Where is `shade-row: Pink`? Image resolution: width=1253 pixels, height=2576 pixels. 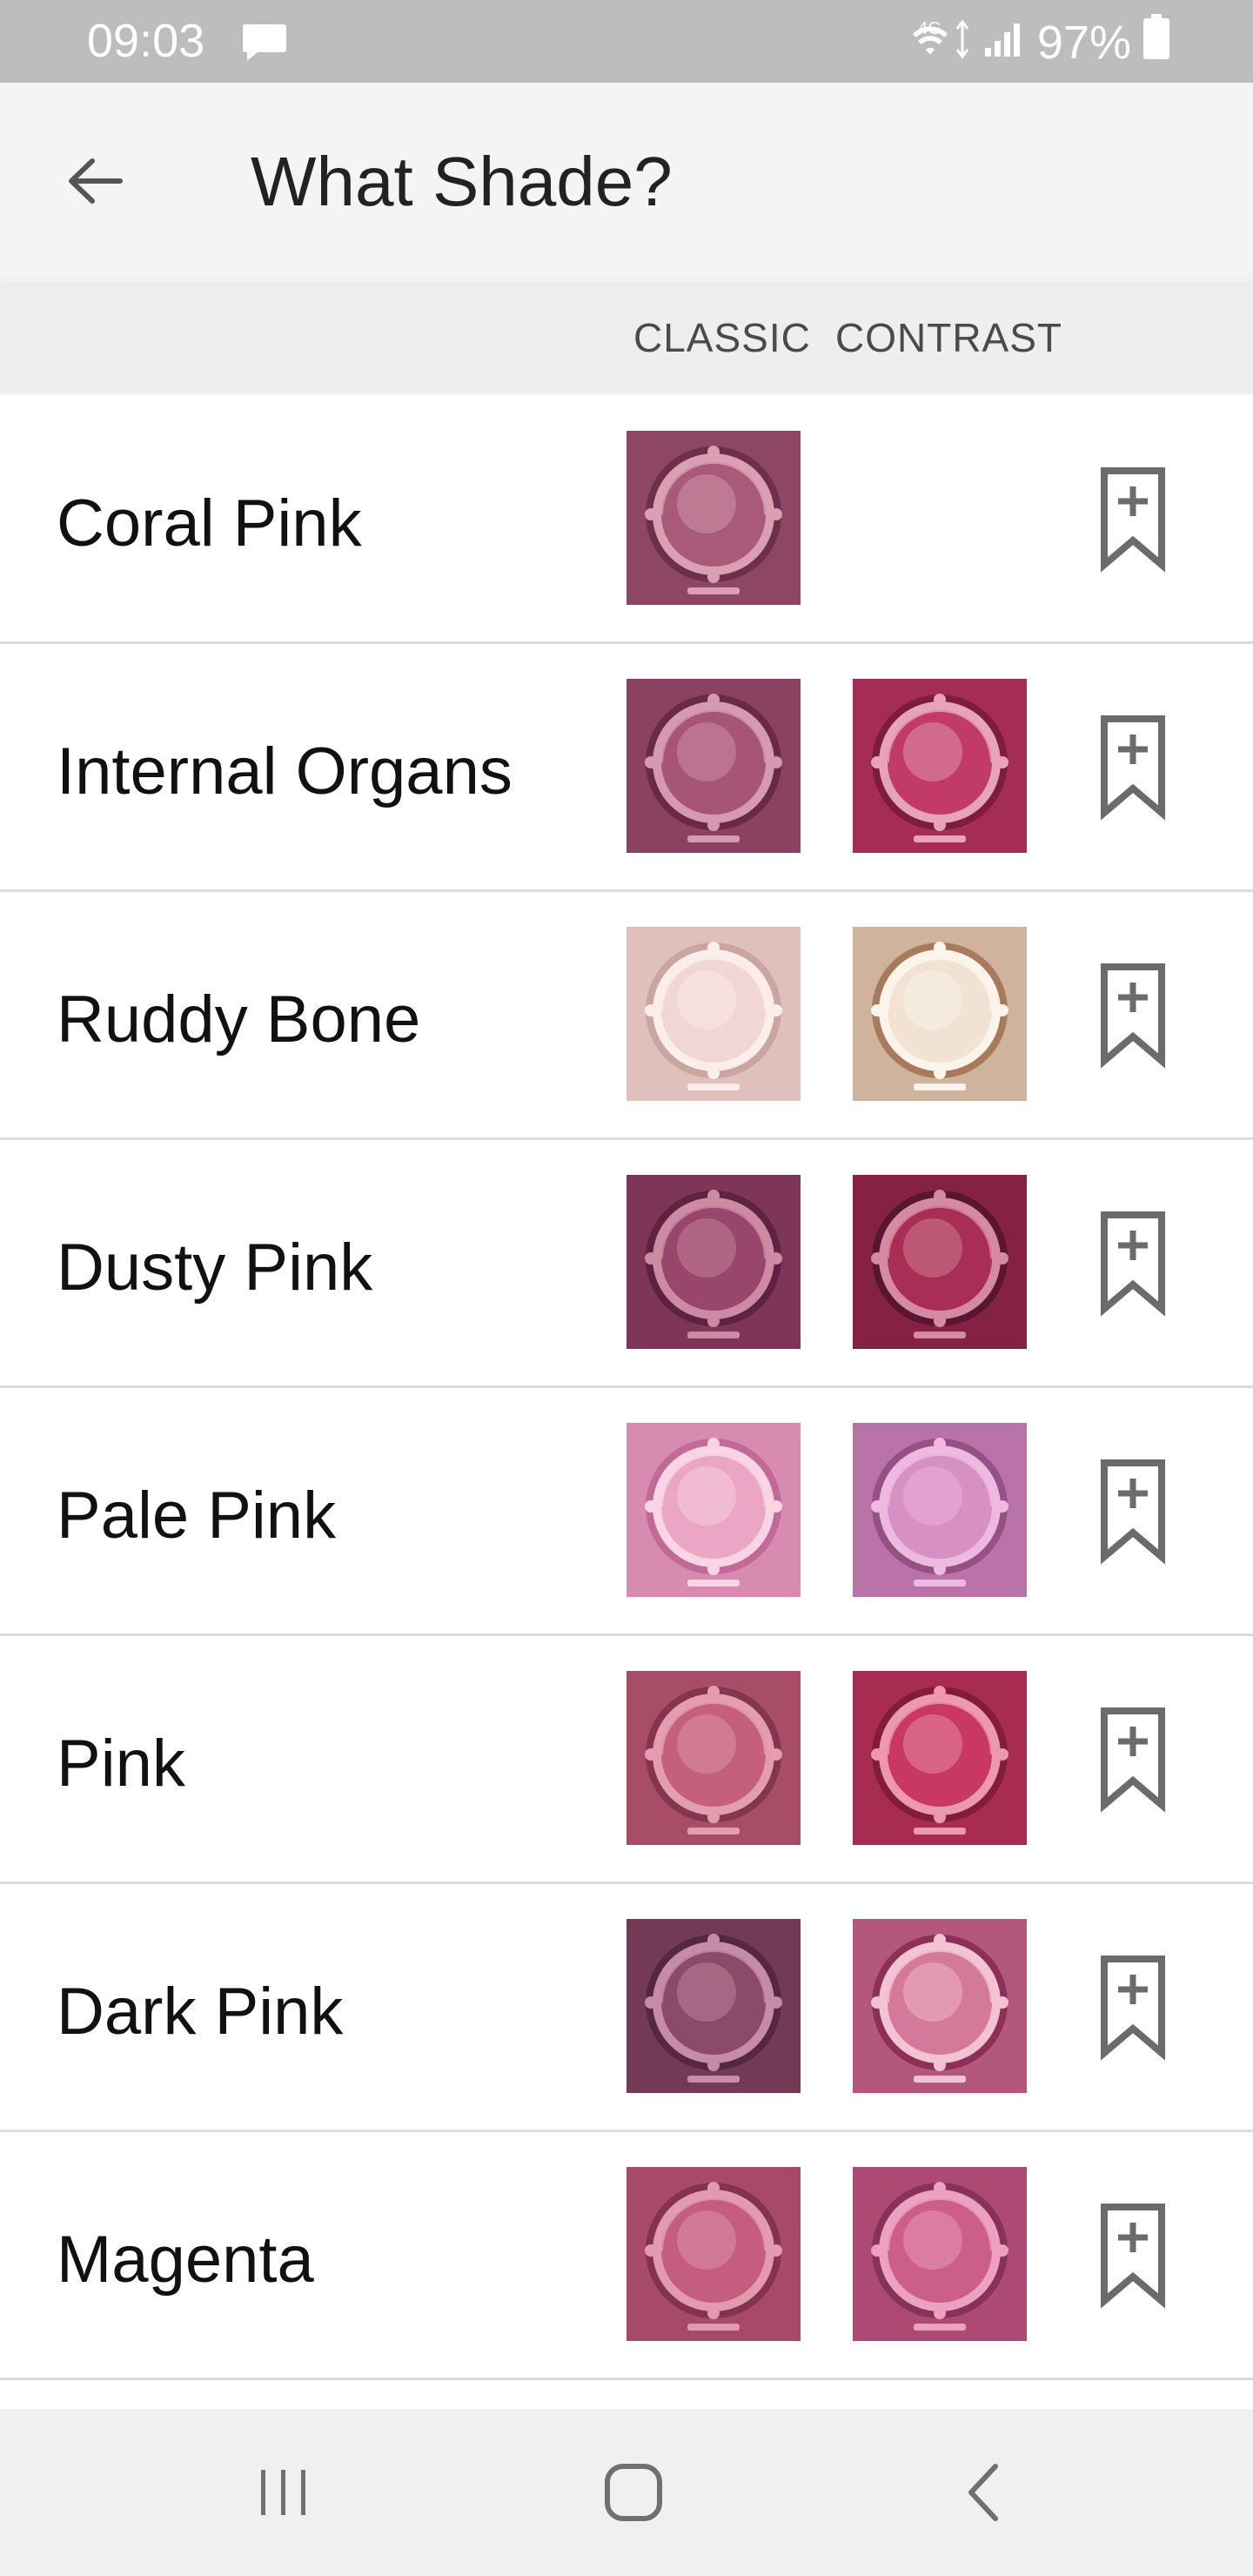 shade-row: Pink is located at coordinates (626, 1760).